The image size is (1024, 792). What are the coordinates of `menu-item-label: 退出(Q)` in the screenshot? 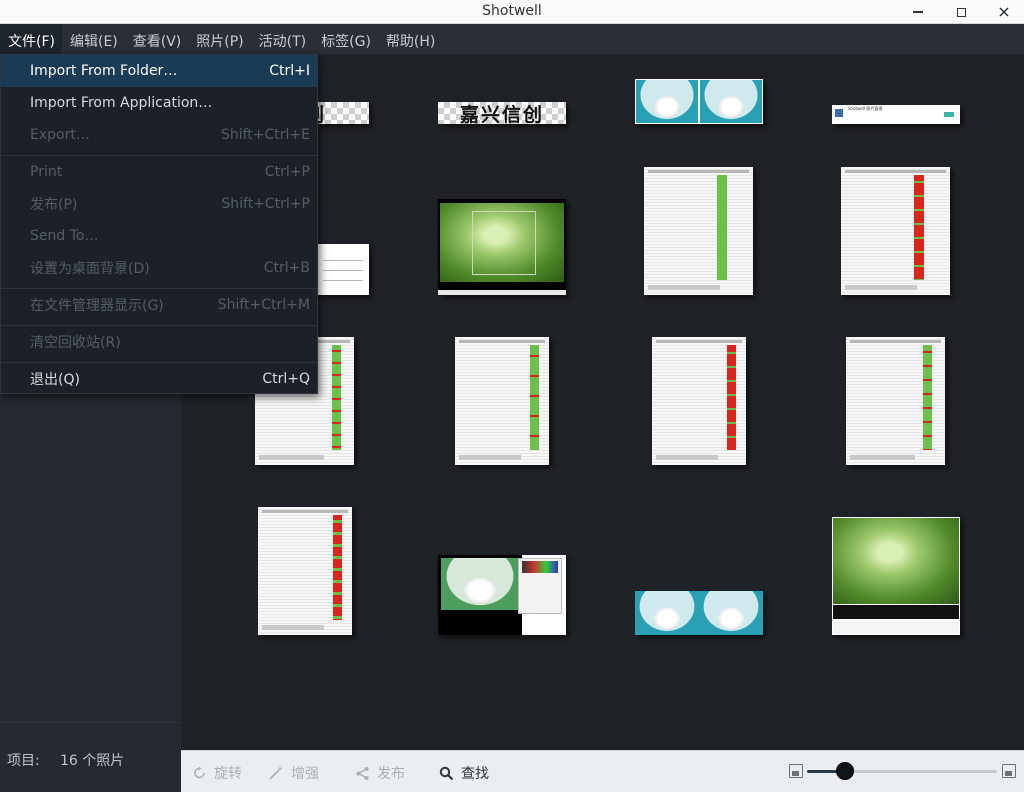 It's located at (55, 380).